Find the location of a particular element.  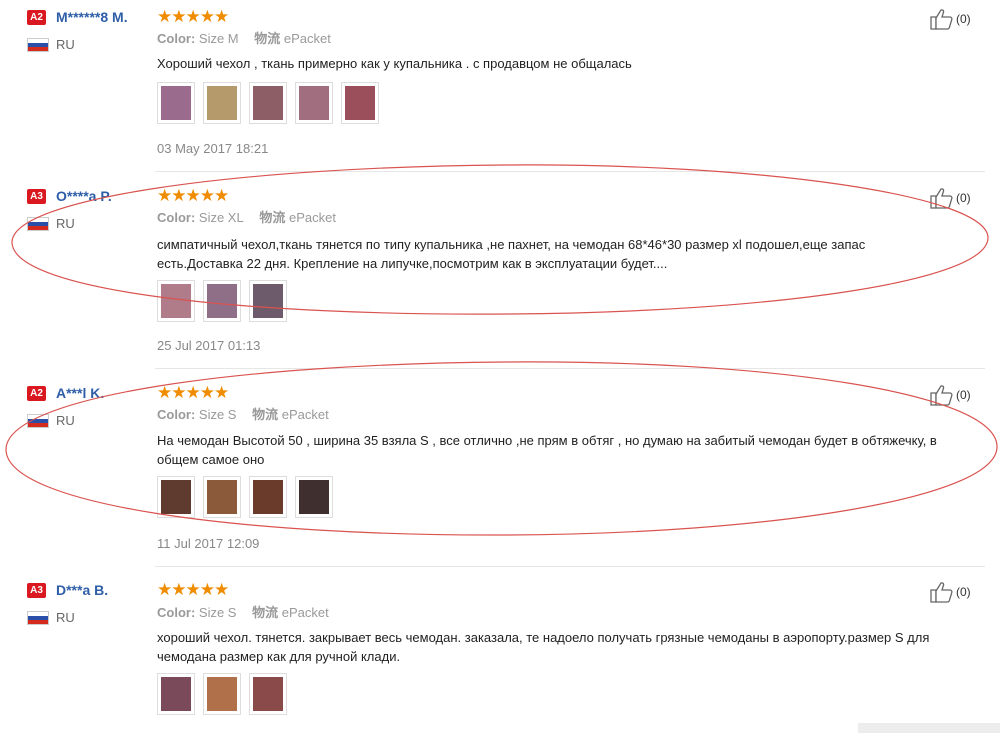

order-info: Color: Size M 物流 ePacket is located at coordinates (244, 39).